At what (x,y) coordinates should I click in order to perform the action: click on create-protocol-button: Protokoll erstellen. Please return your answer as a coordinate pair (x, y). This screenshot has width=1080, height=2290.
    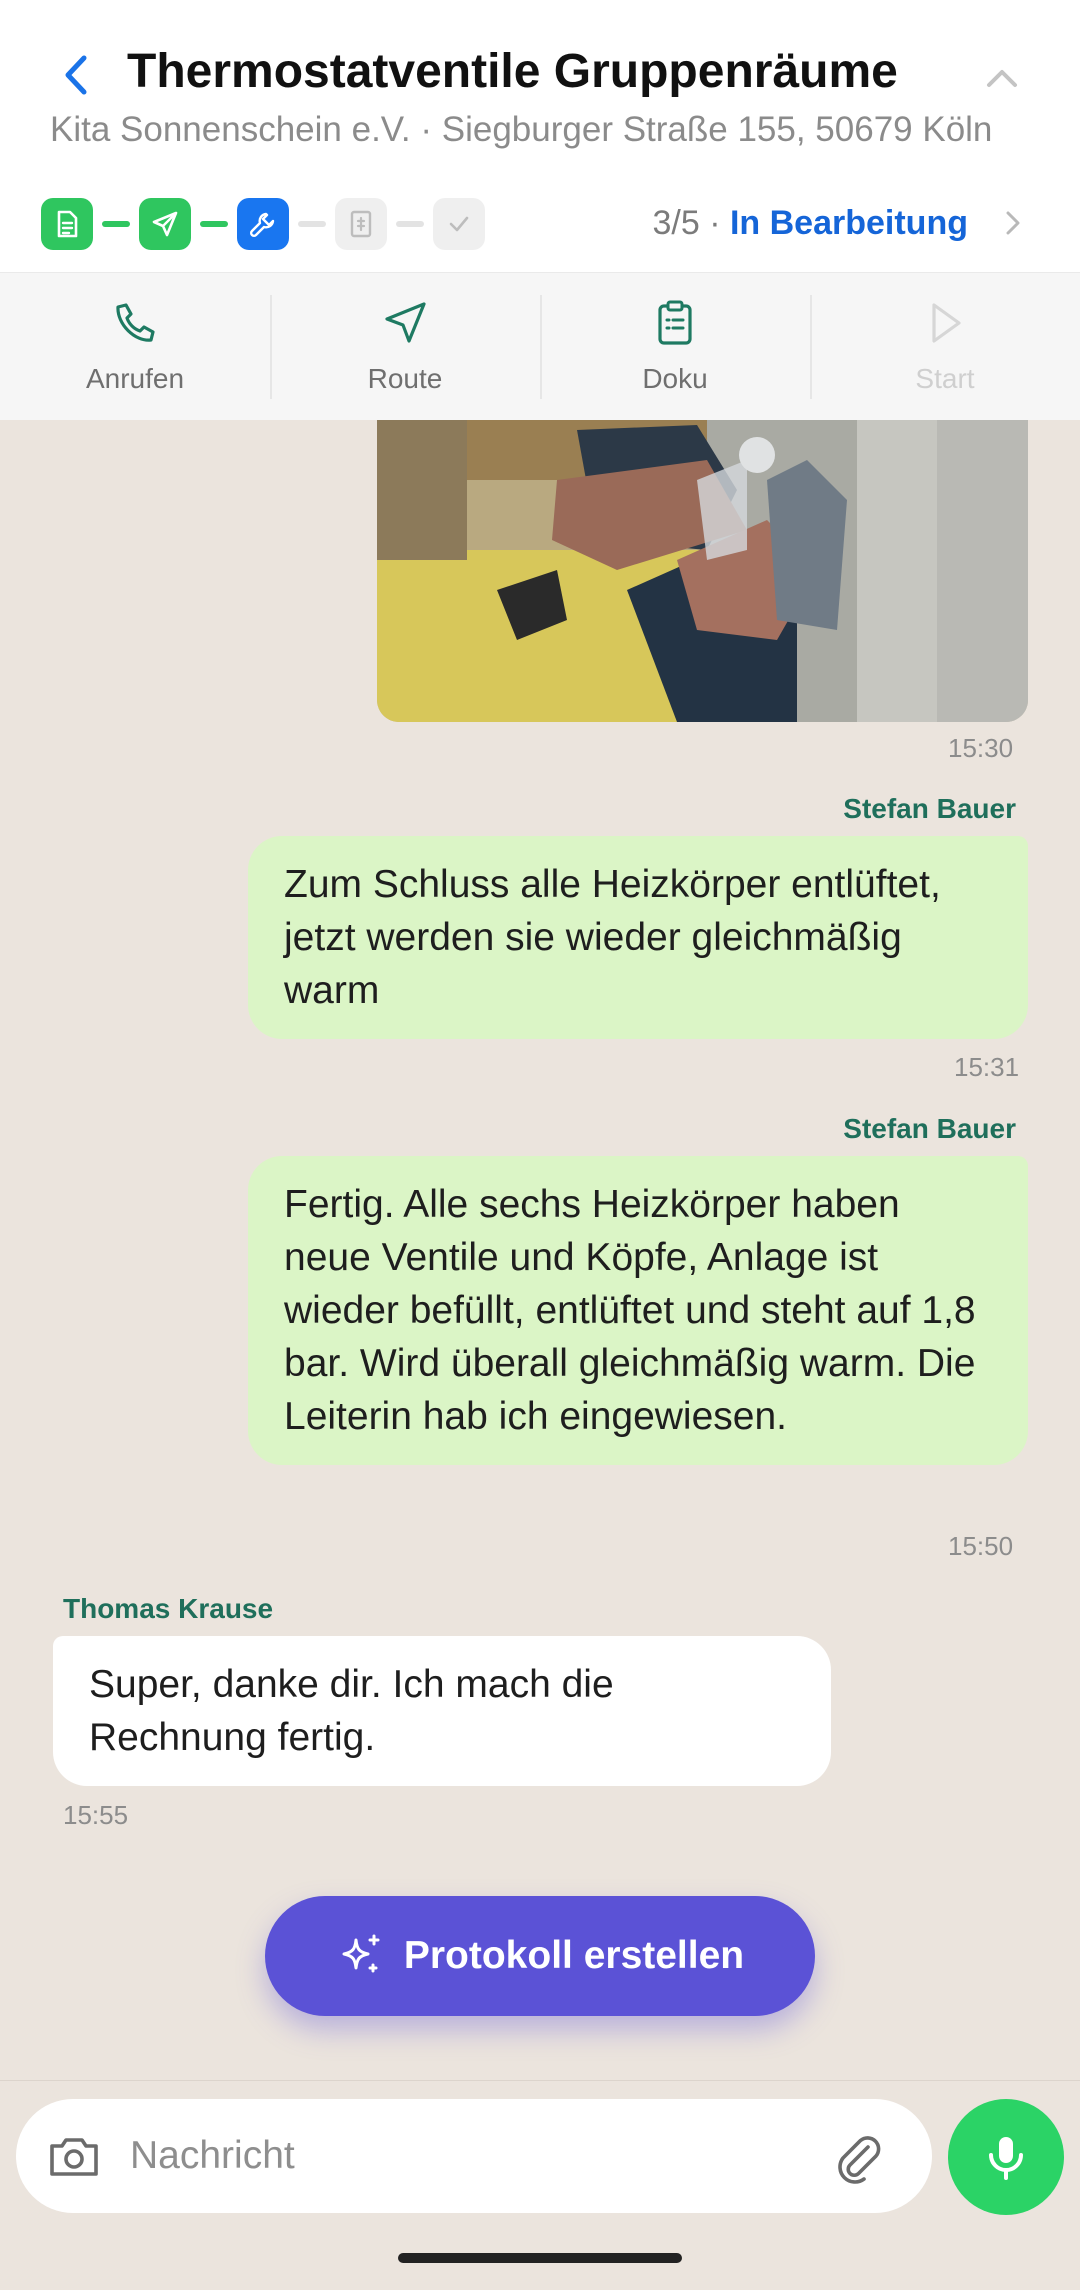
    Looking at the image, I should click on (540, 1956).